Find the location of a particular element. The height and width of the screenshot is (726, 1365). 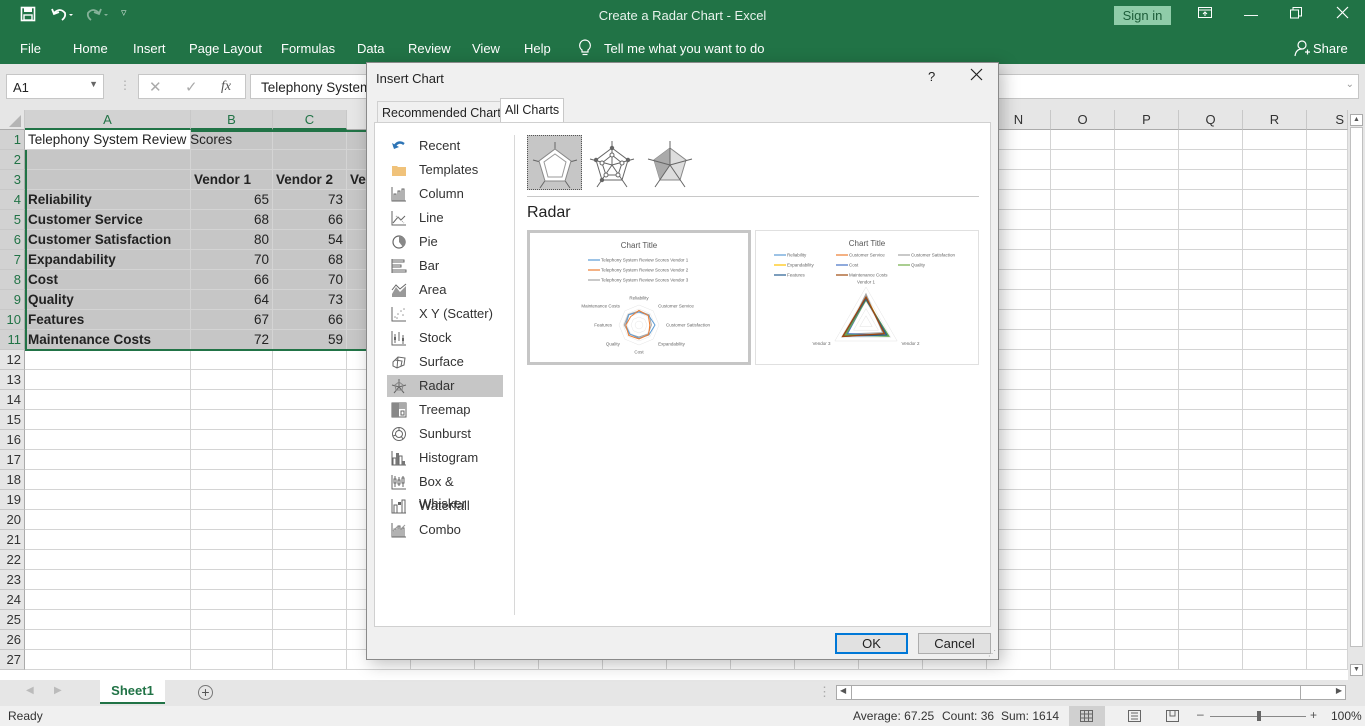

expand-formula-icon: ⌄ is located at coordinates (1350, 84).